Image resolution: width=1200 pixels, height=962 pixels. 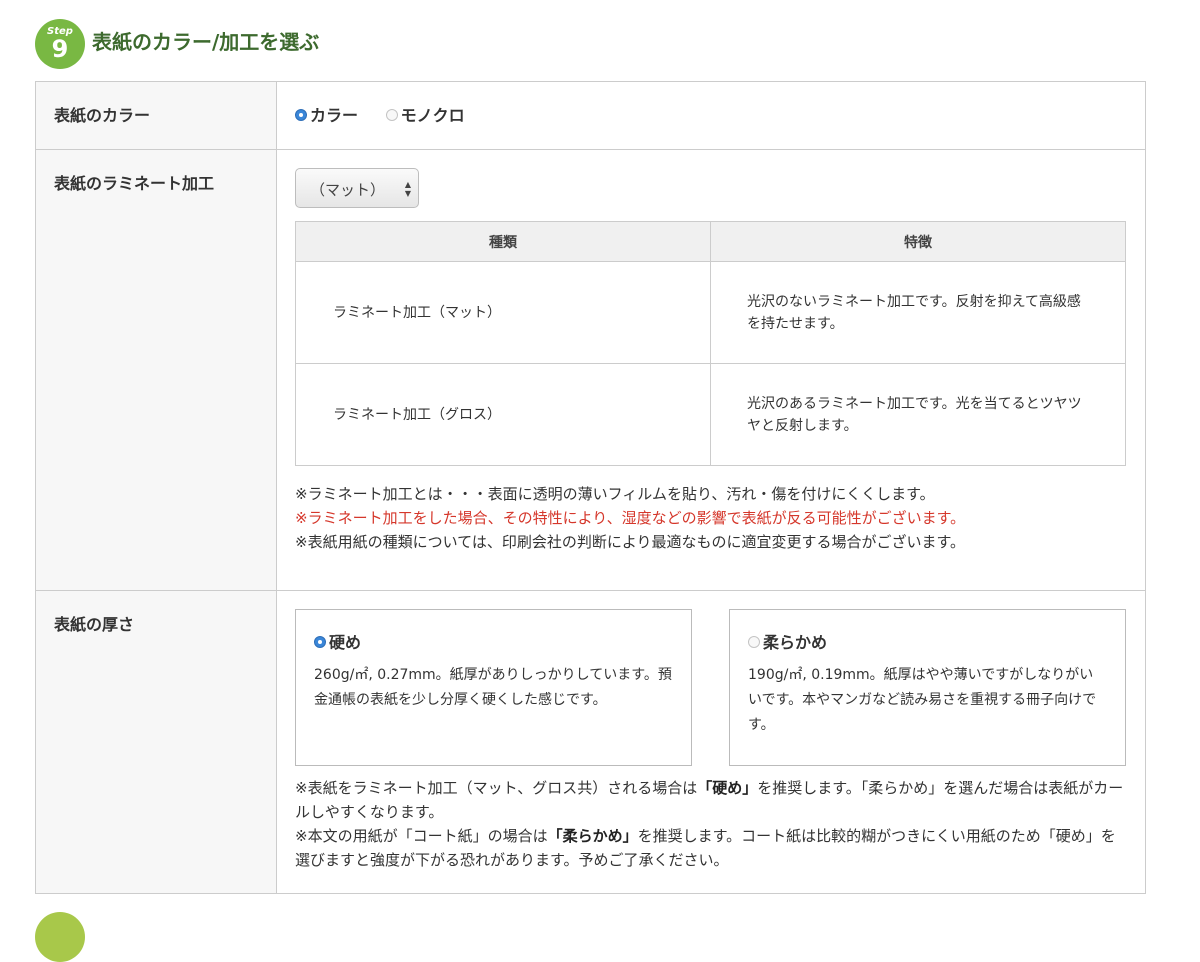 What do you see at coordinates (711, 104) in the screenshot?
I see `cover-color-radio-group: カラー モノクロ` at bounding box center [711, 104].